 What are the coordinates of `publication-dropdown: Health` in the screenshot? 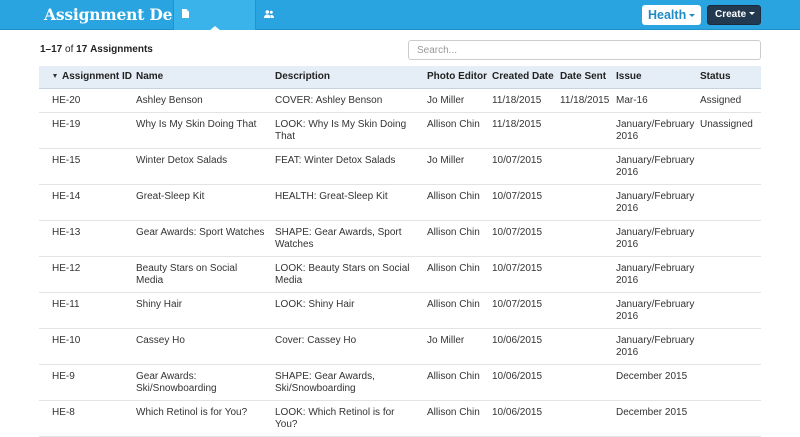 It's located at (671, 15).